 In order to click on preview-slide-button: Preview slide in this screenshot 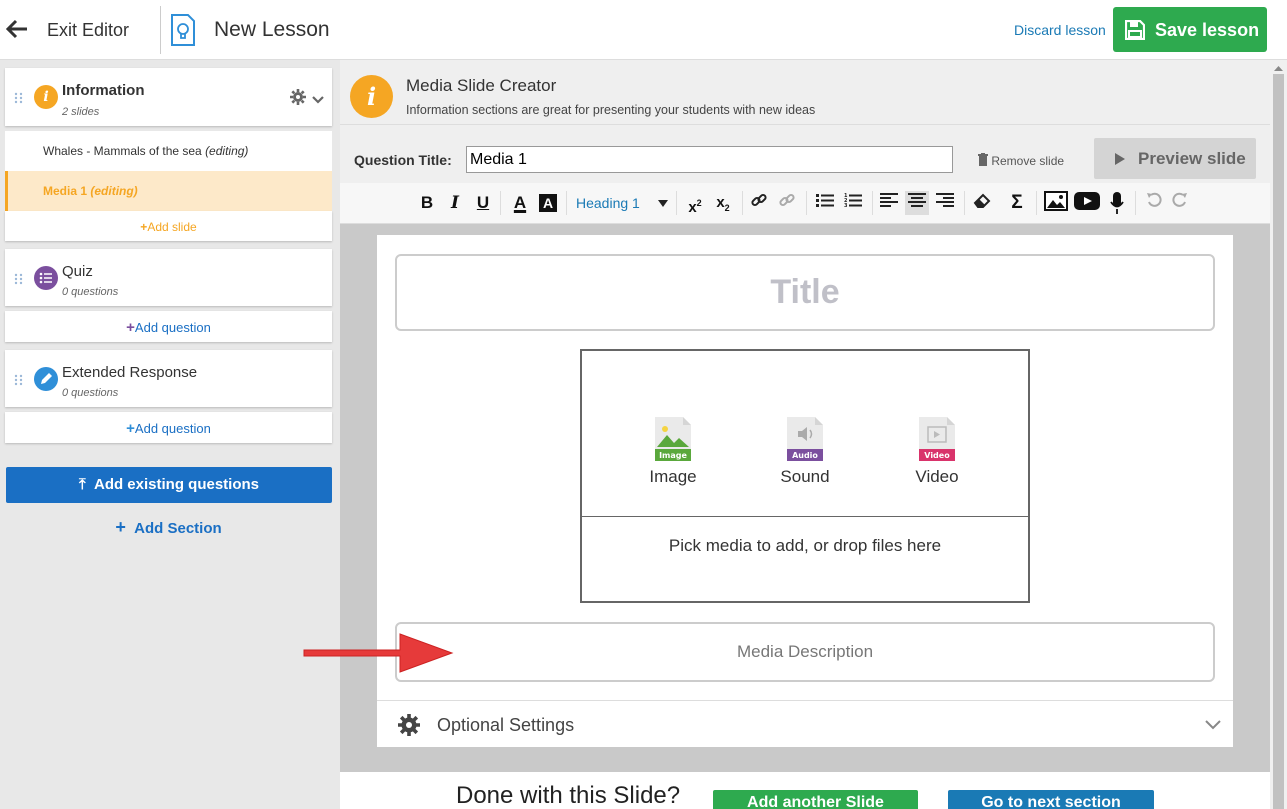, I will do `click(1175, 158)`.